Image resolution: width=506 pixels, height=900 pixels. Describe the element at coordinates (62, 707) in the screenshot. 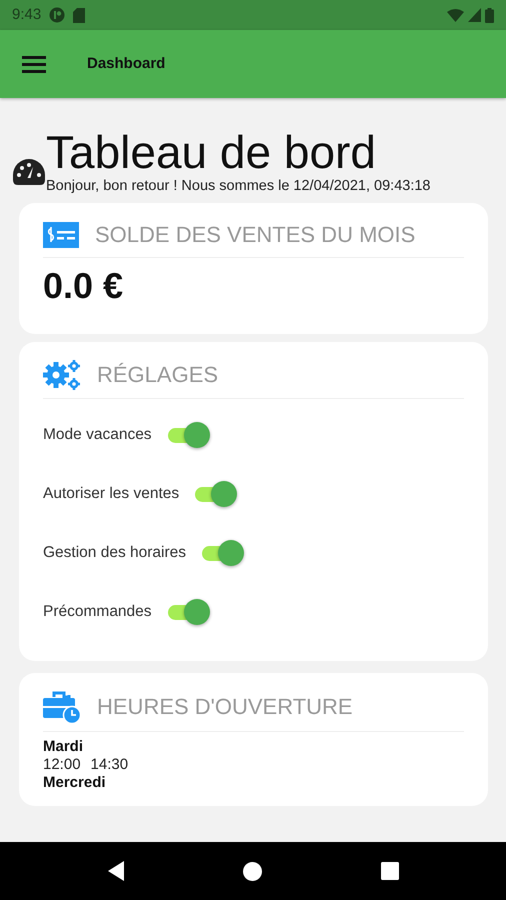

I see `briefcase-clock-icon` at that location.